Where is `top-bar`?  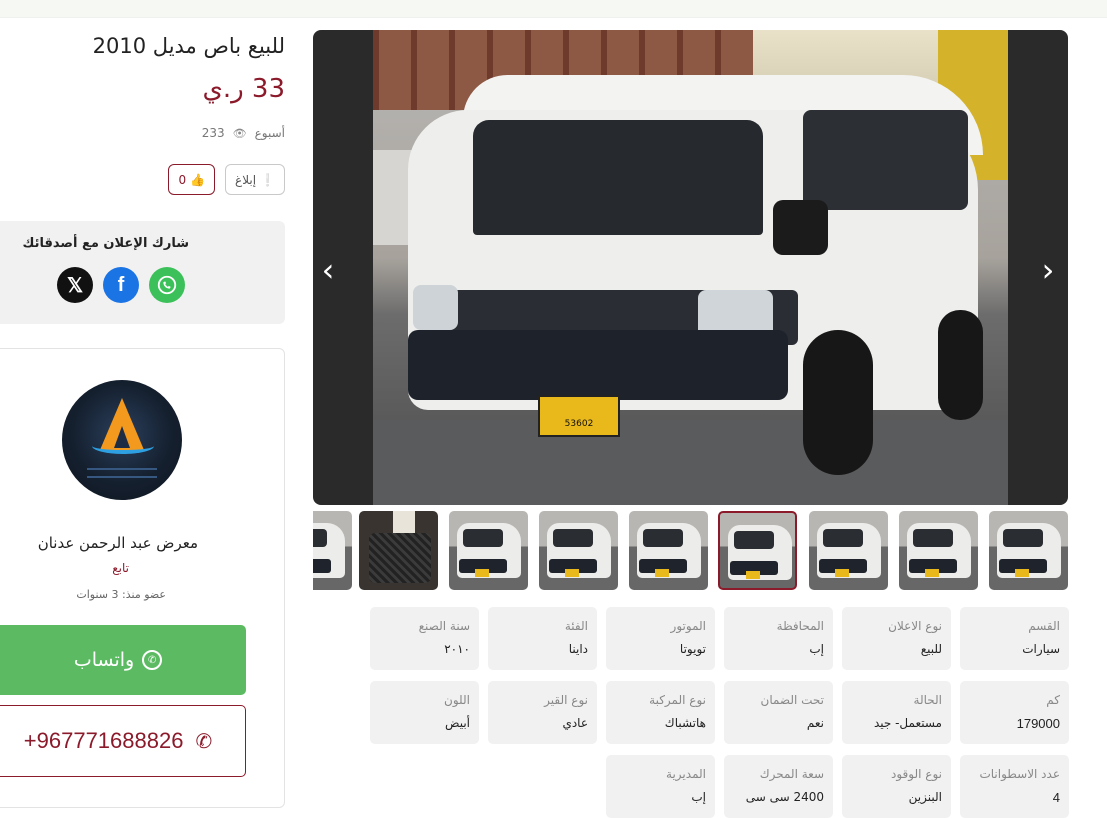 top-bar is located at coordinates (553, 9).